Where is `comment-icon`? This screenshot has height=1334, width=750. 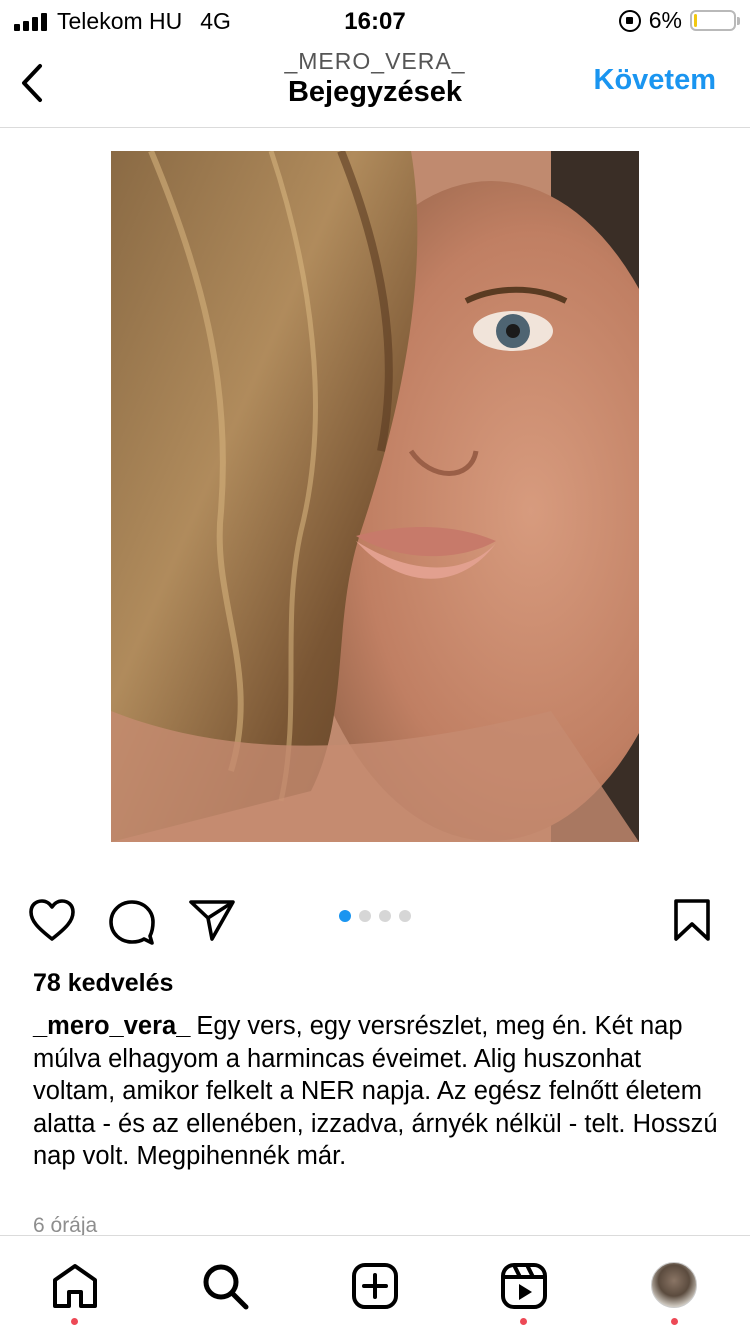
comment-icon is located at coordinates (132, 922).